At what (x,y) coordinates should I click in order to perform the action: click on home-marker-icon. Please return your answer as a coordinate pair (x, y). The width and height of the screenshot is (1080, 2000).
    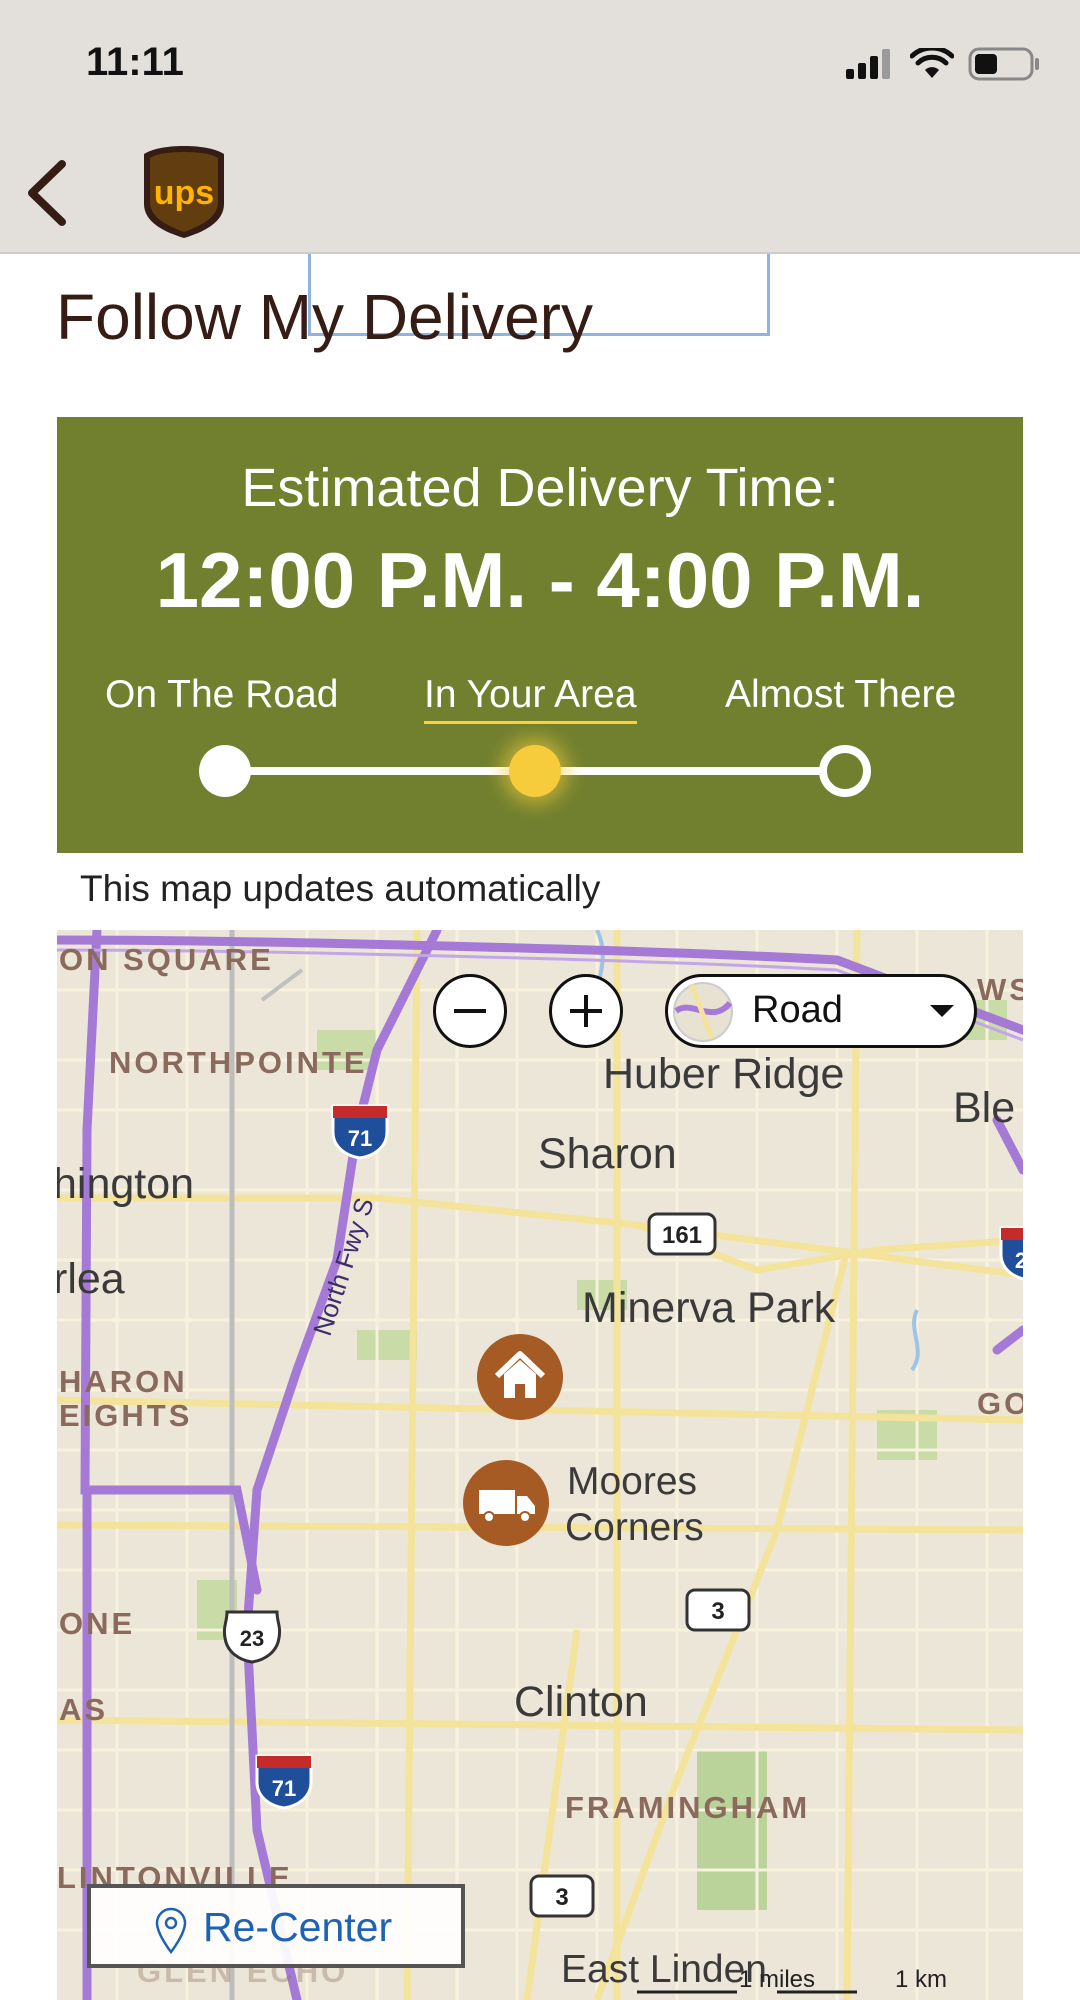
    Looking at the image, I should click on (520, 1374).